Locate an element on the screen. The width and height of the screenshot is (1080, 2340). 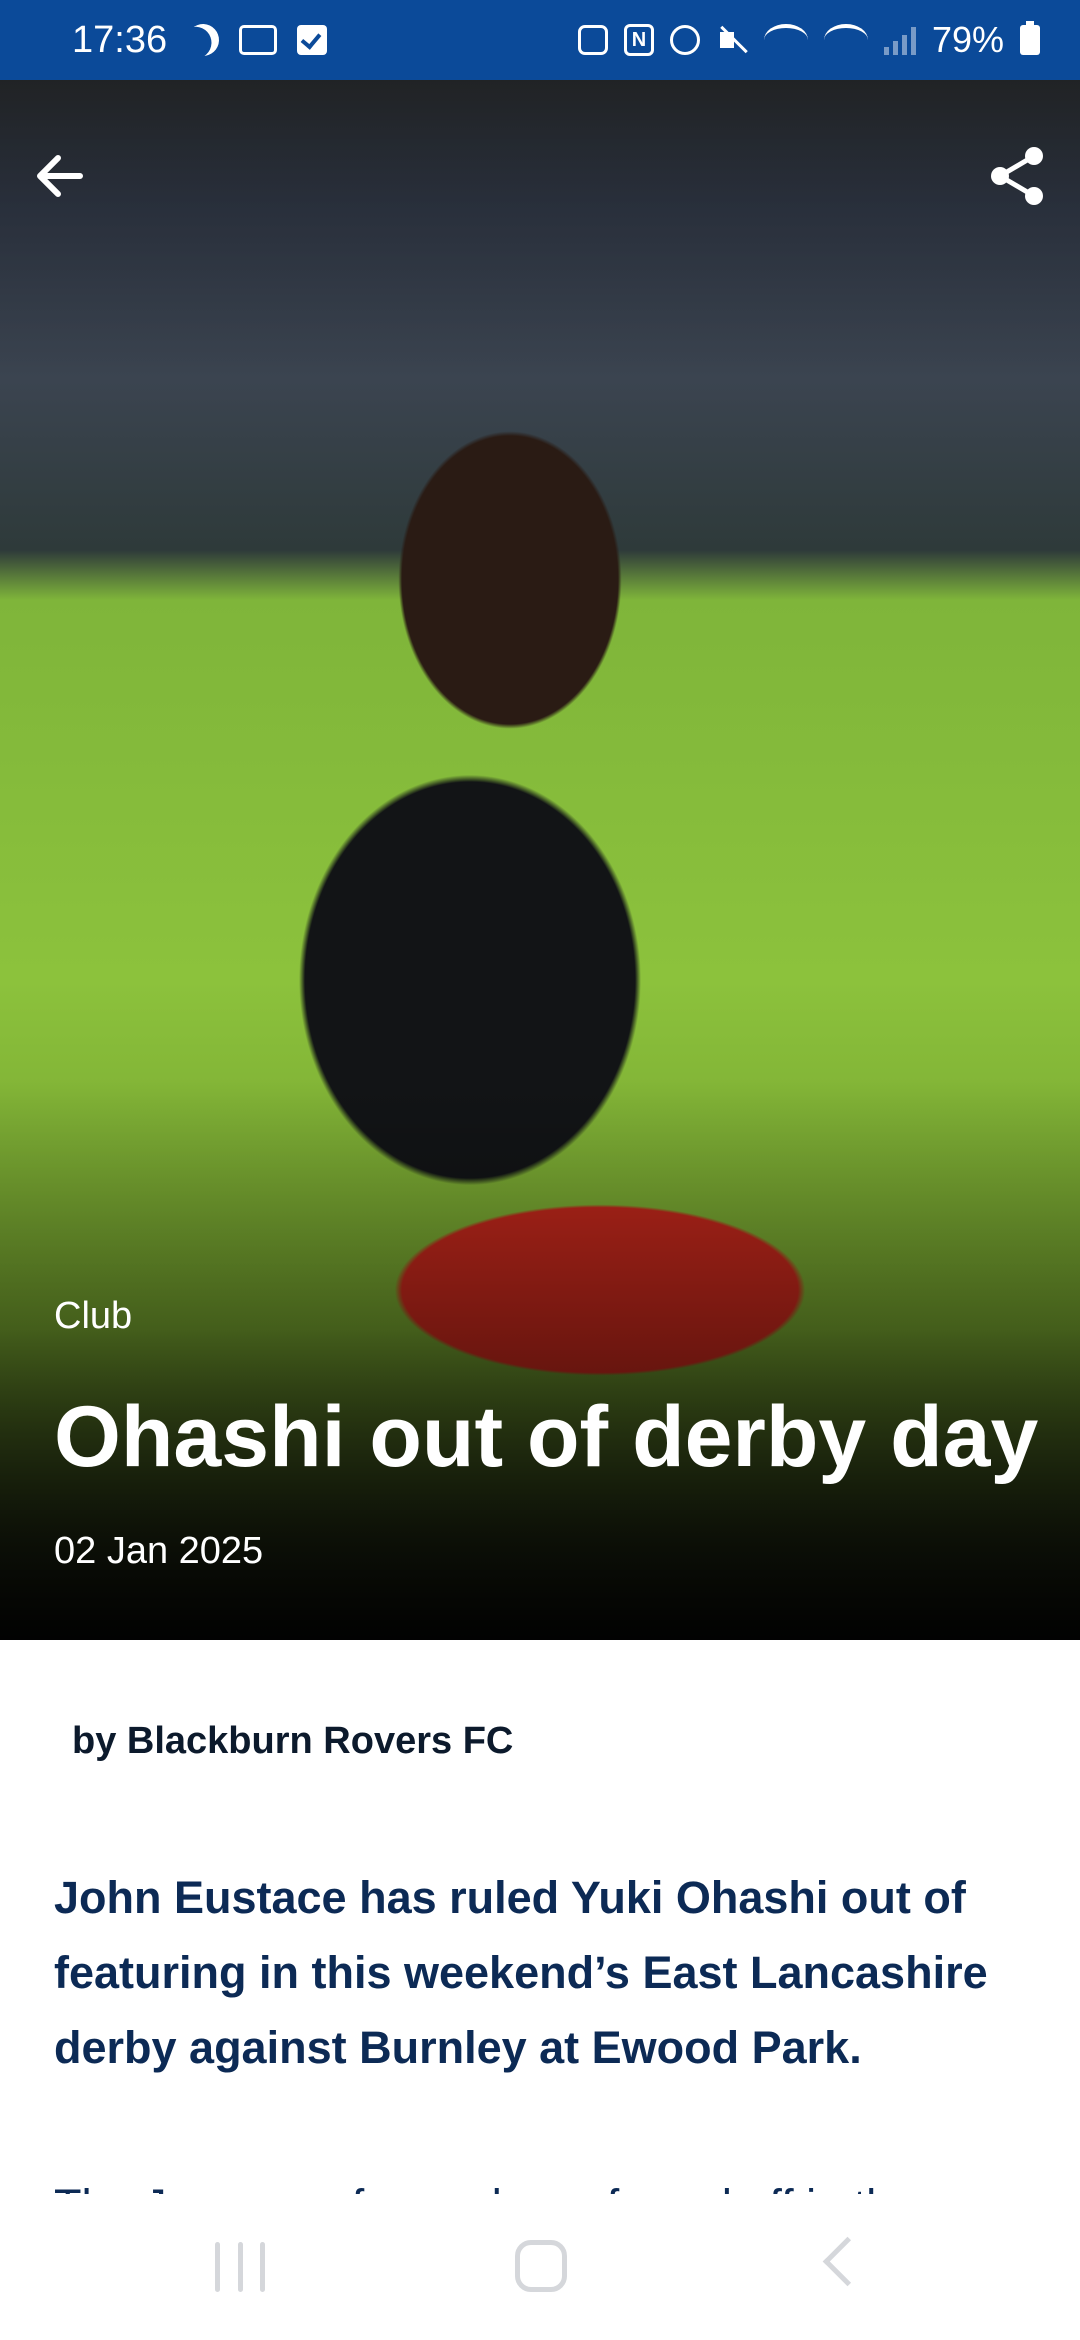
back-button is located at coordinates (60, 176).